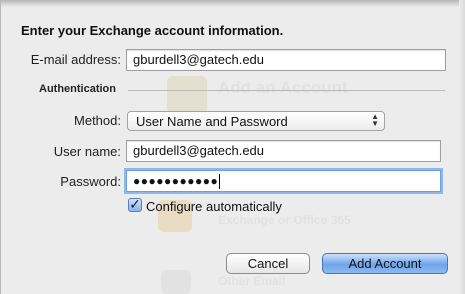 The width and height of the screenshot is (465, 294). I want to click on password-label: Password:, so click(90, 181).